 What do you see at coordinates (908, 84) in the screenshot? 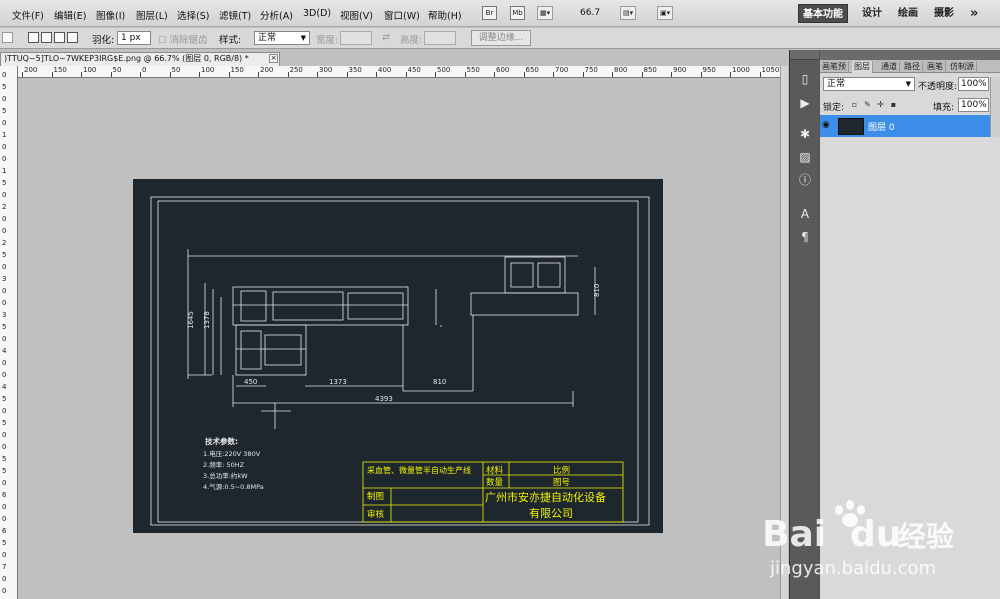
I see `chevron-down-icon: ▼` at bounding box center [908, 84].